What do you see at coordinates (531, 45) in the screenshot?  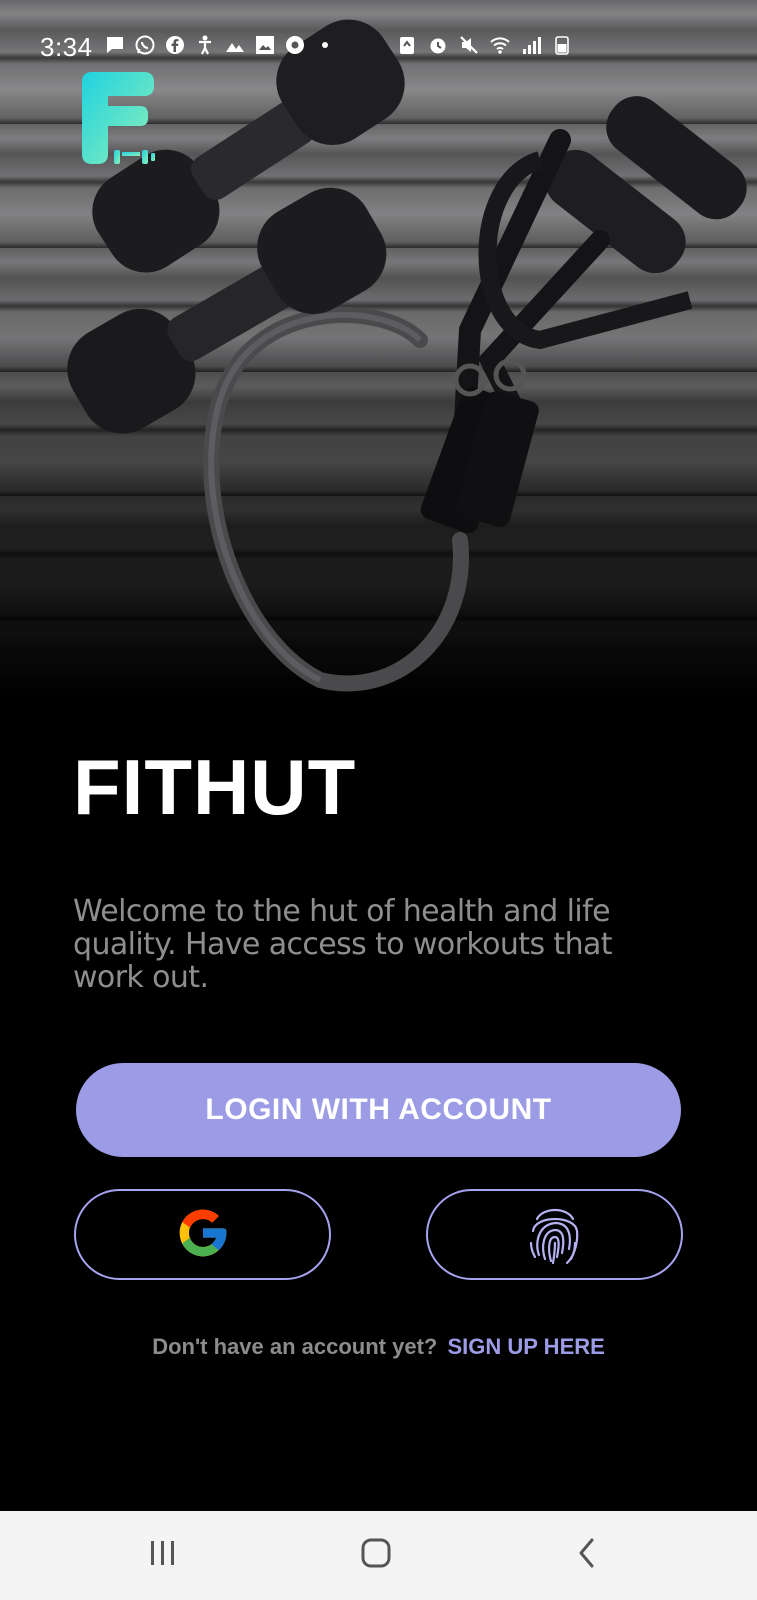 I see `cell-signal-icon` at bounding box center [531, 45].